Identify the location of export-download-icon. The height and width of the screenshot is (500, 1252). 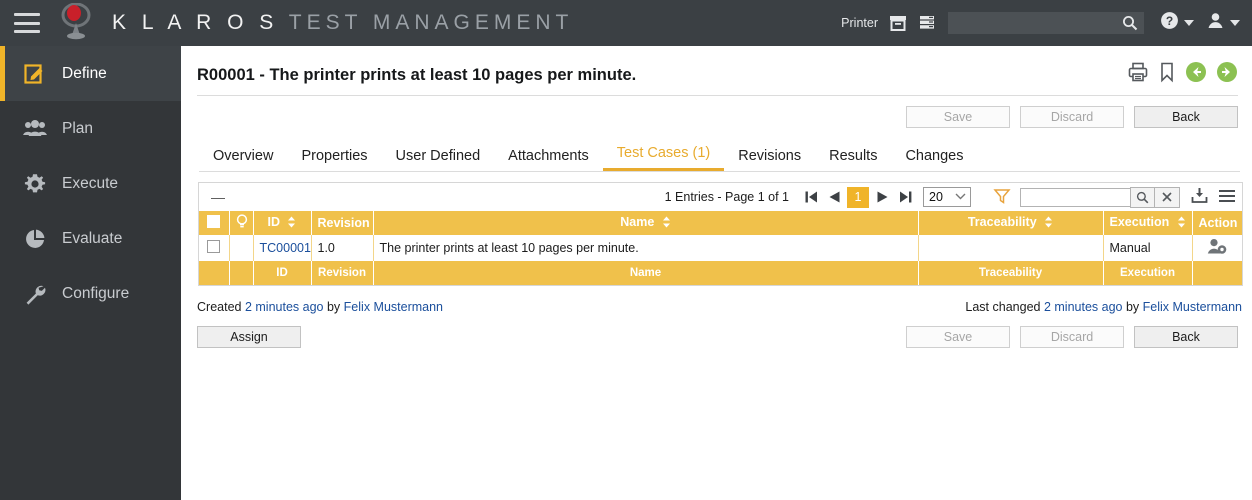
(1199, 197).